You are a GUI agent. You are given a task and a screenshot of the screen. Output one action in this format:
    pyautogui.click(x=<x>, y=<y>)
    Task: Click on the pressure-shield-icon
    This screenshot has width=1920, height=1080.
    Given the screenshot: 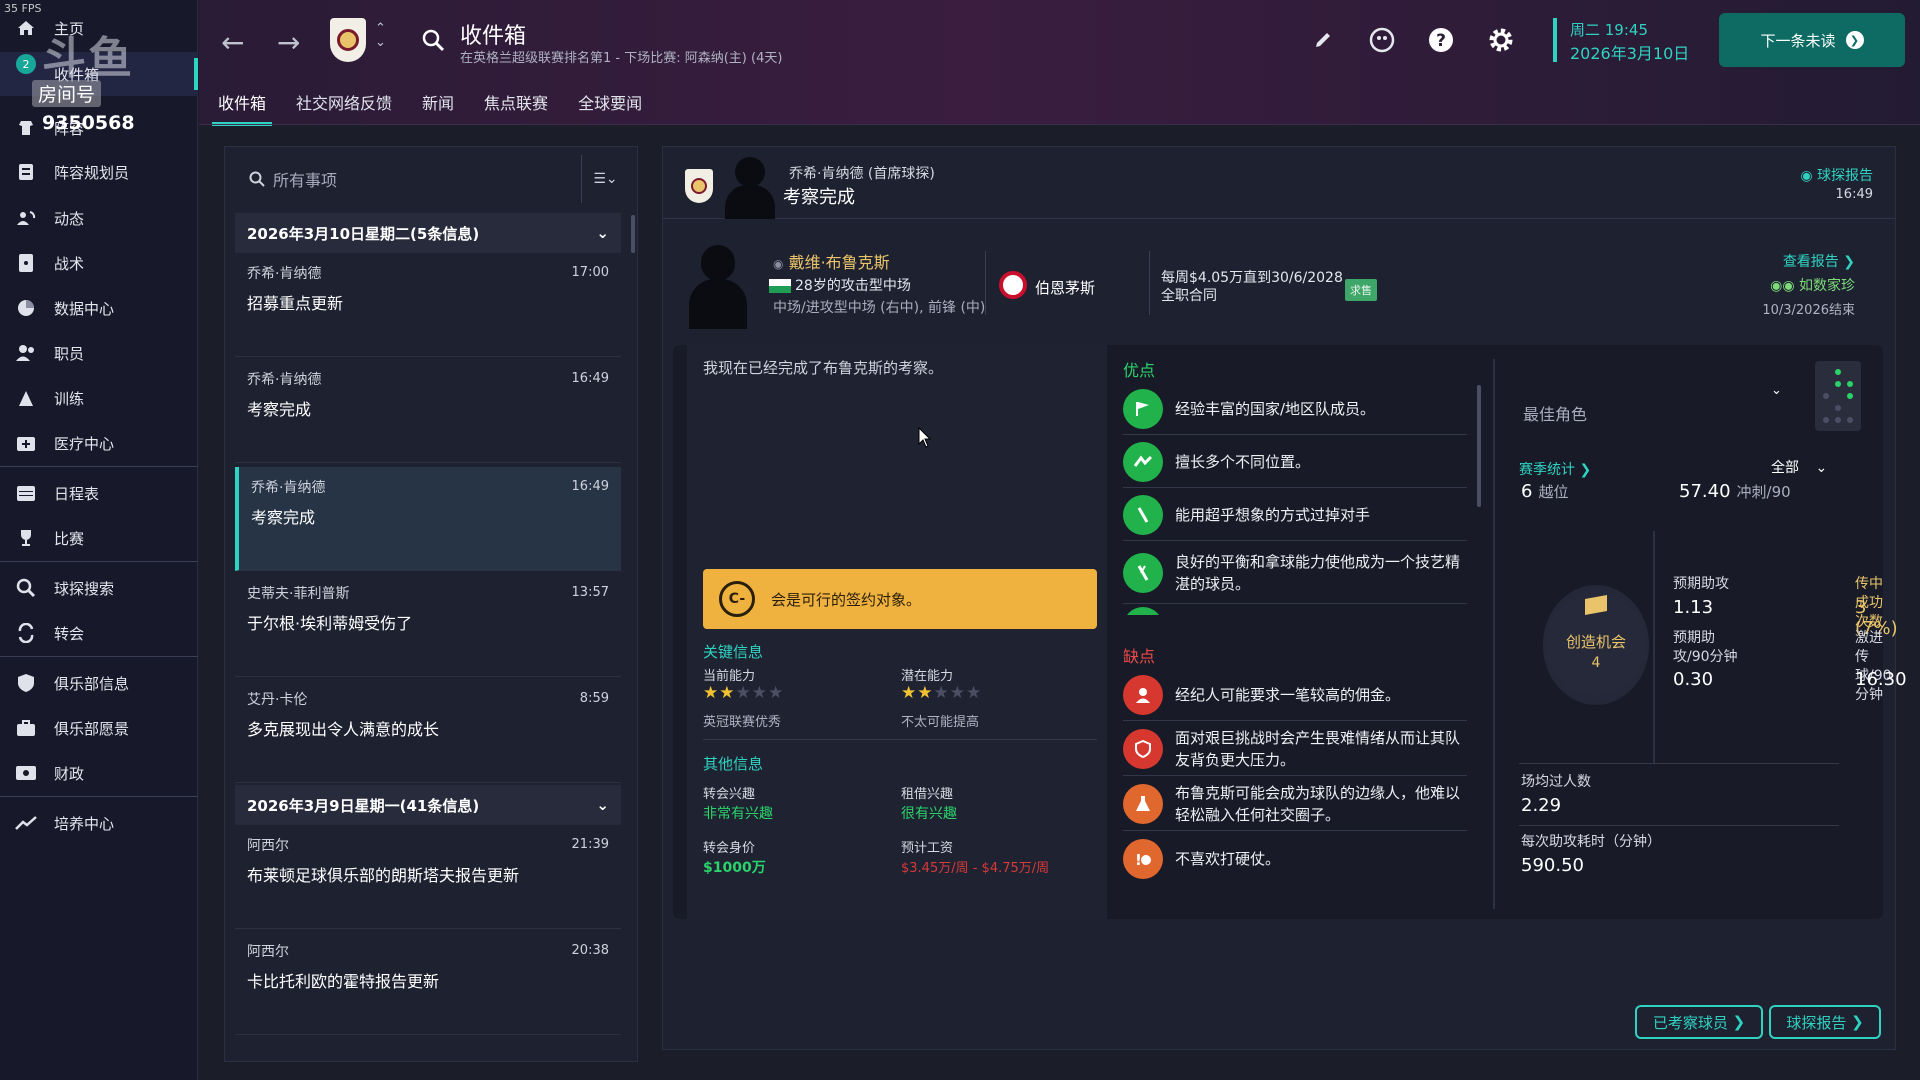 What is the action you would take?
    pyautogui.click(x=1143, y=748)
    